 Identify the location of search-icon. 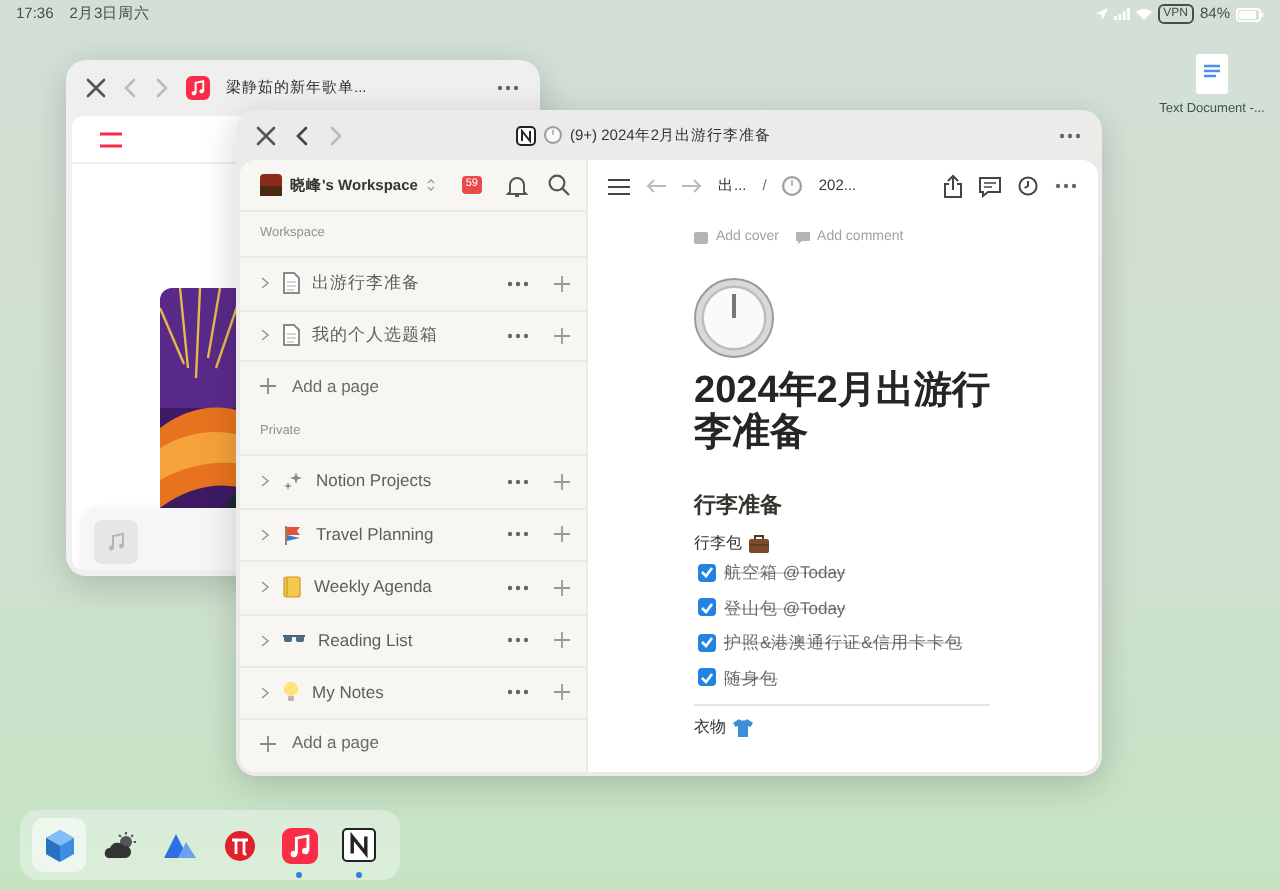
(559, 185).